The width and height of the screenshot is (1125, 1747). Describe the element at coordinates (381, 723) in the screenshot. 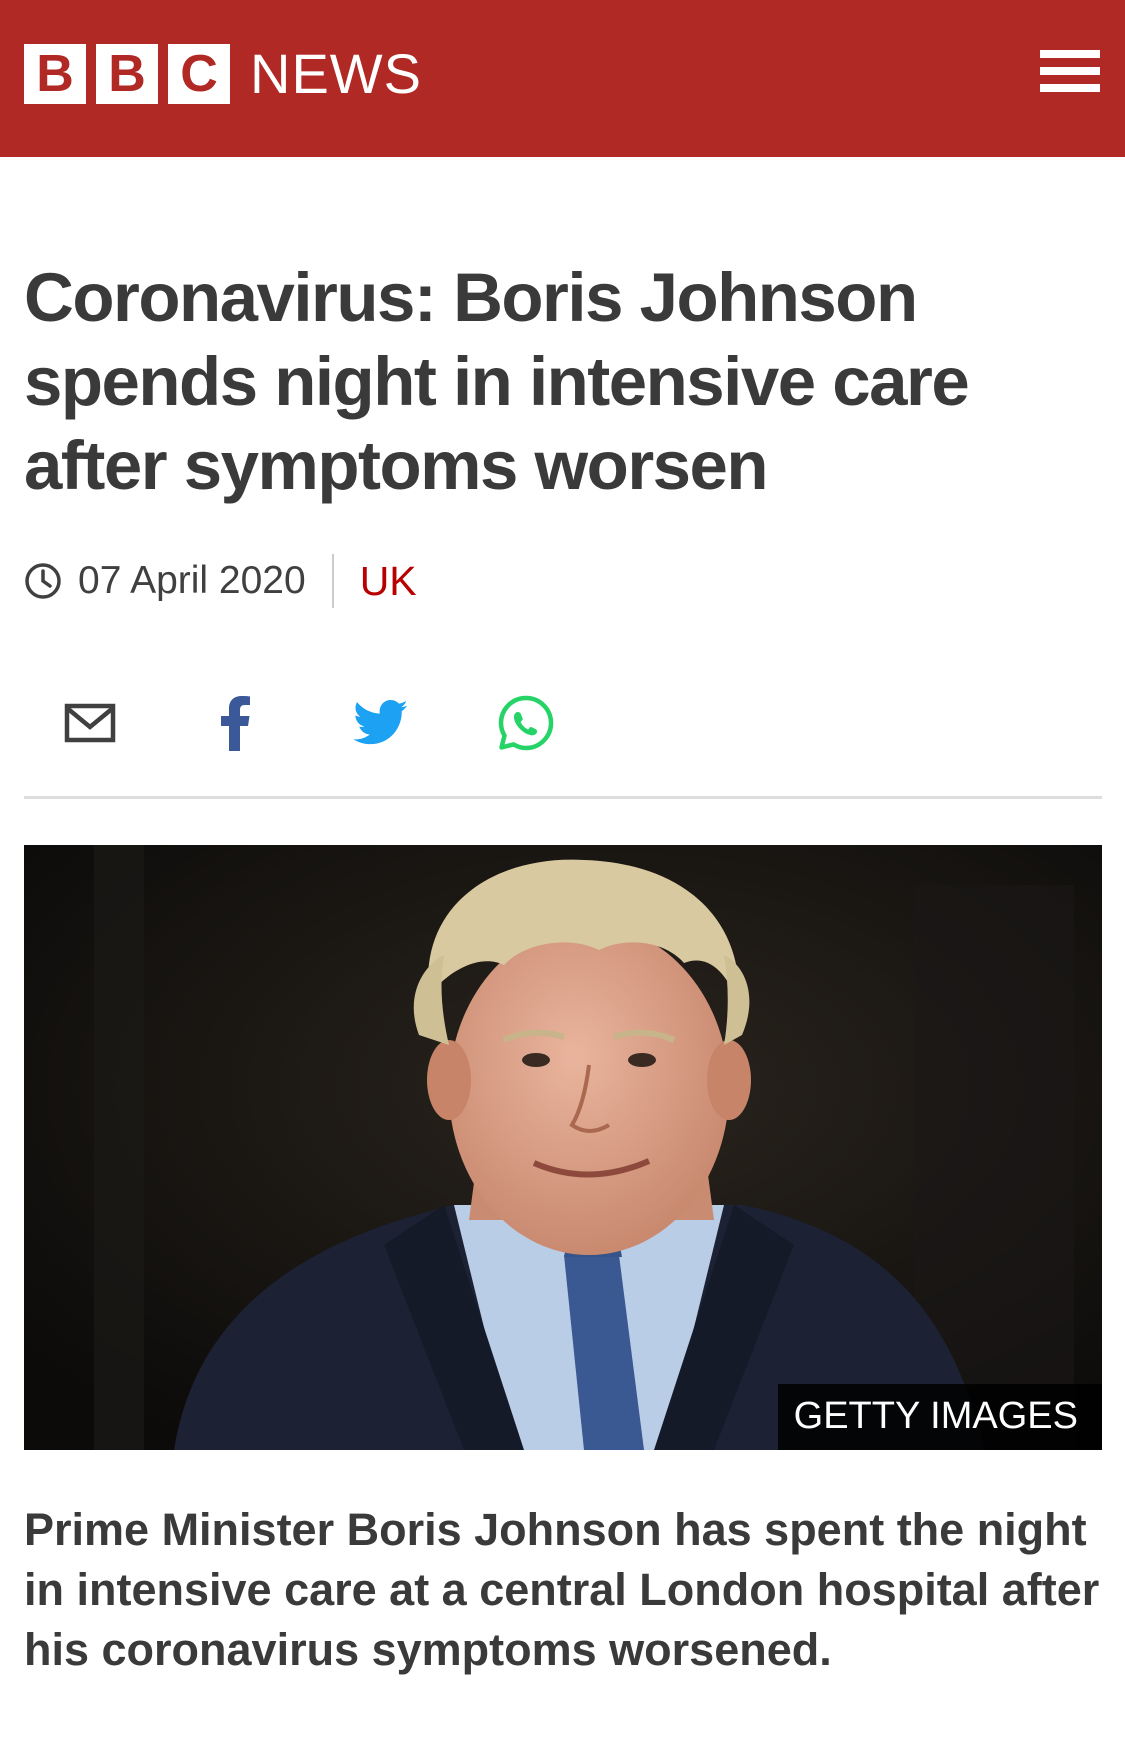

I see `twitter-icon` at that location.